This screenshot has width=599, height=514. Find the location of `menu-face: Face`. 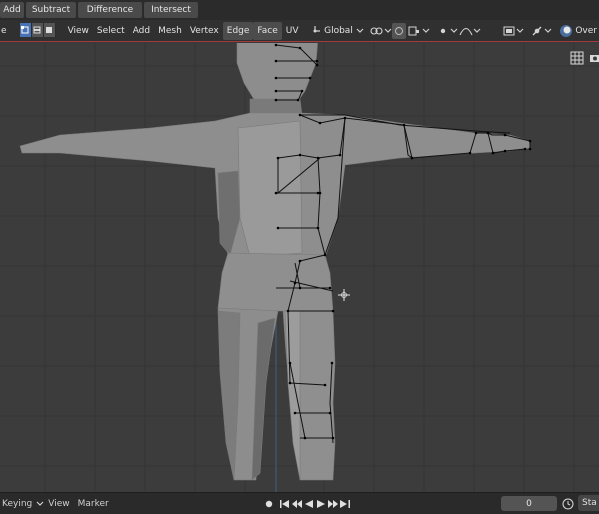

menu-face: Face is located at coordinates (267, 30).